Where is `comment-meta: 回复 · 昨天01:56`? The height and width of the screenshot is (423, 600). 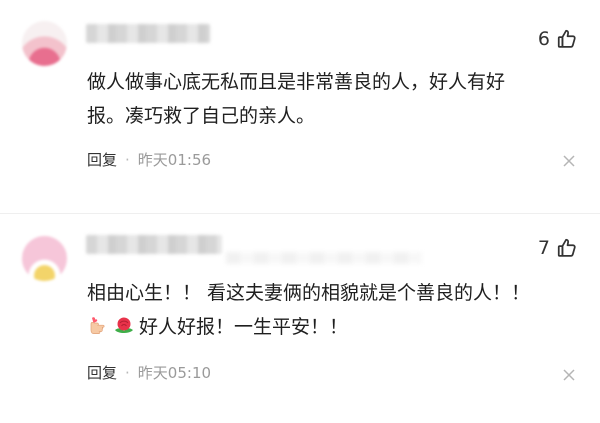 comment-meta: 回复 · 昨天01:56 is located at coordinates (149, 159).